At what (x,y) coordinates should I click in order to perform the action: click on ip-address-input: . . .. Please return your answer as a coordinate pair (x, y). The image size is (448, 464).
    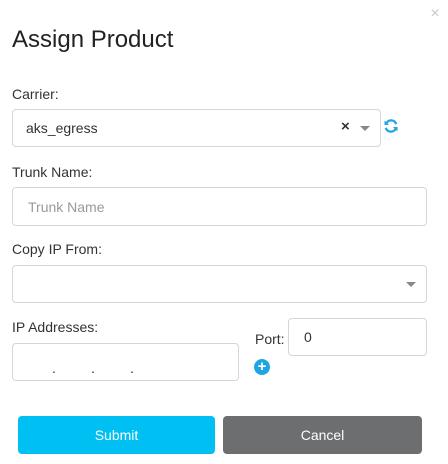
    Looking at the image, I should click on (125, 362).